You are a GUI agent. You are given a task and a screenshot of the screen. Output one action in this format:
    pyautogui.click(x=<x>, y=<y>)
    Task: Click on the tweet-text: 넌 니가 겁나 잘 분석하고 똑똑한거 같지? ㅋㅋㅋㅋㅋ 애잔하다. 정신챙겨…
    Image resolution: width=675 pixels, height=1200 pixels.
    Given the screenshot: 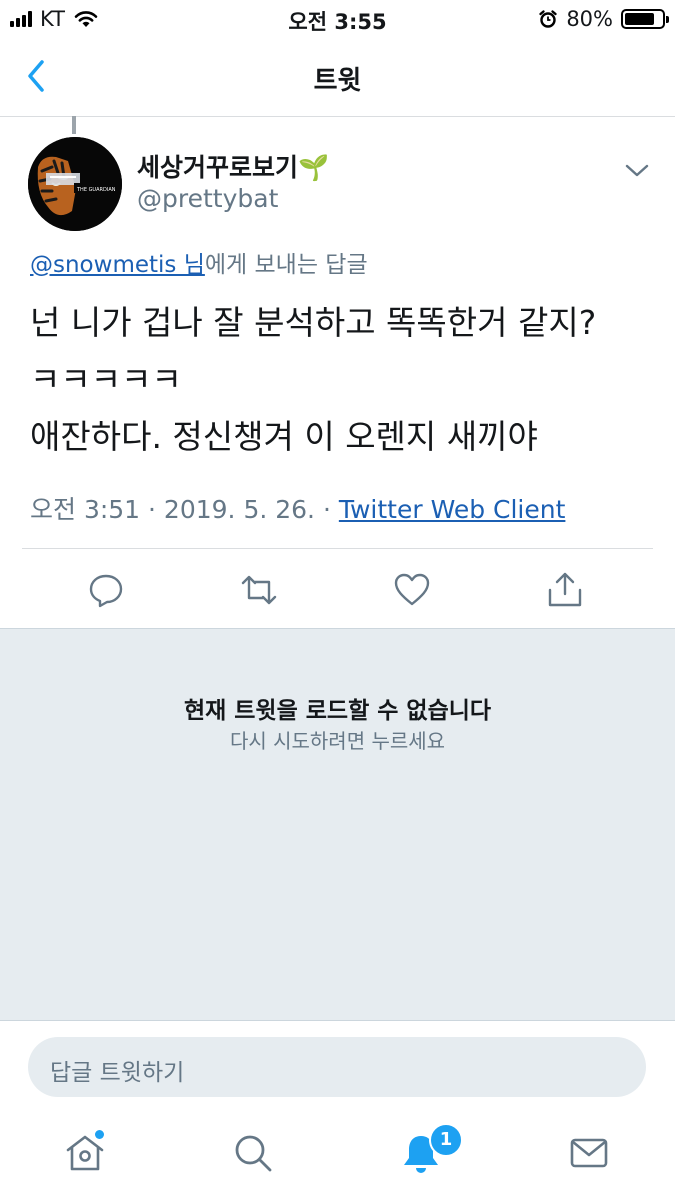 What is the action you would take?
    pyautogui.click(x=313, y=379)
    